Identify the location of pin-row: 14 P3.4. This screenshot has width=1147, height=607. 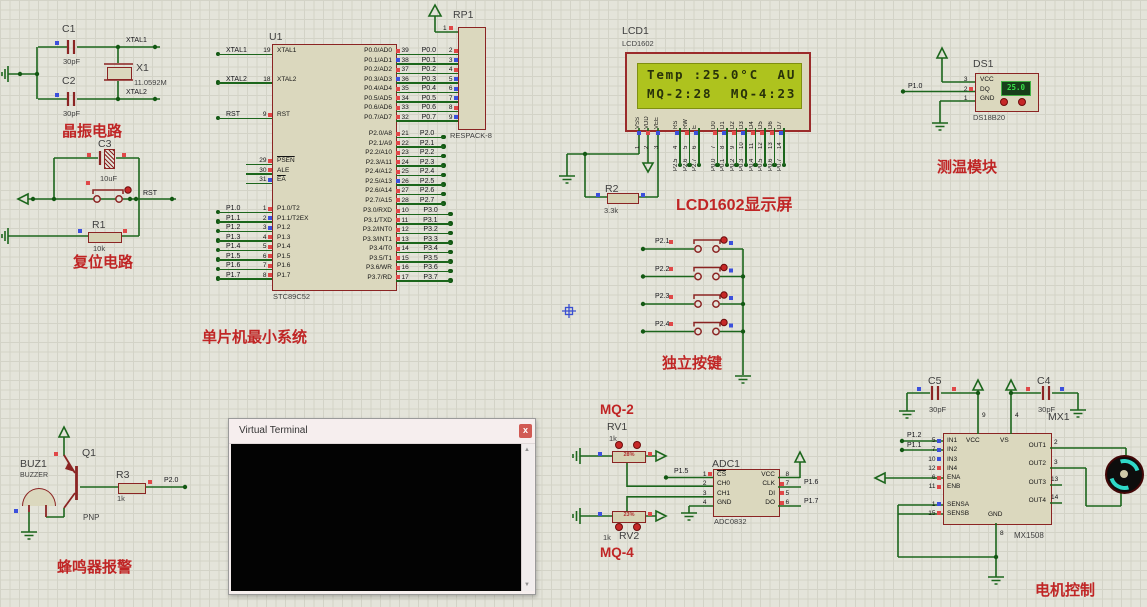
(424, 250).